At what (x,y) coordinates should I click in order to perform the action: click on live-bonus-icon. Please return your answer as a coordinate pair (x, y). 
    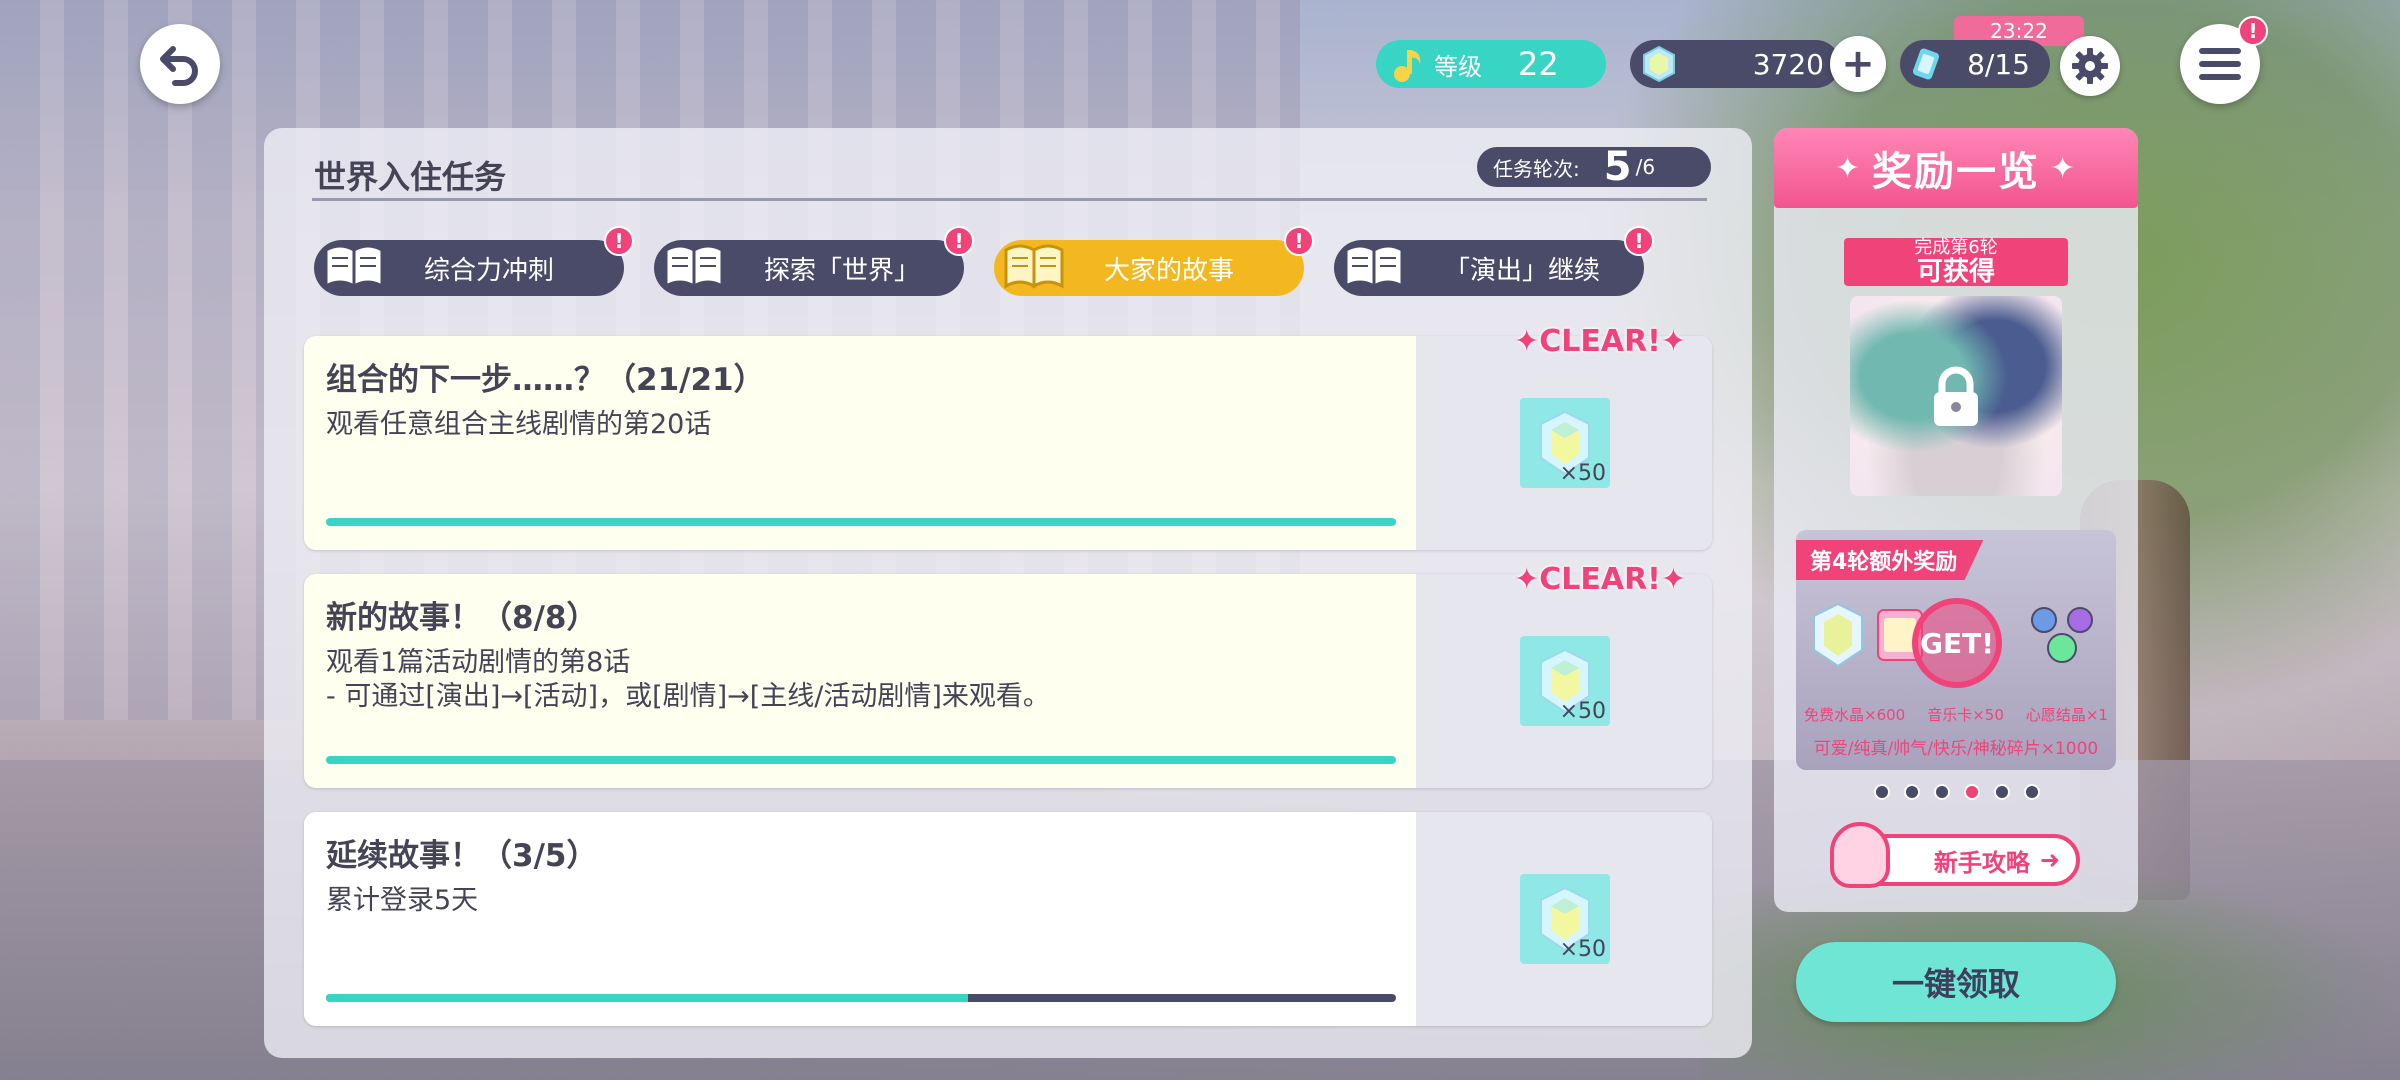
    Looking at the image, I should click on (1926, 64).